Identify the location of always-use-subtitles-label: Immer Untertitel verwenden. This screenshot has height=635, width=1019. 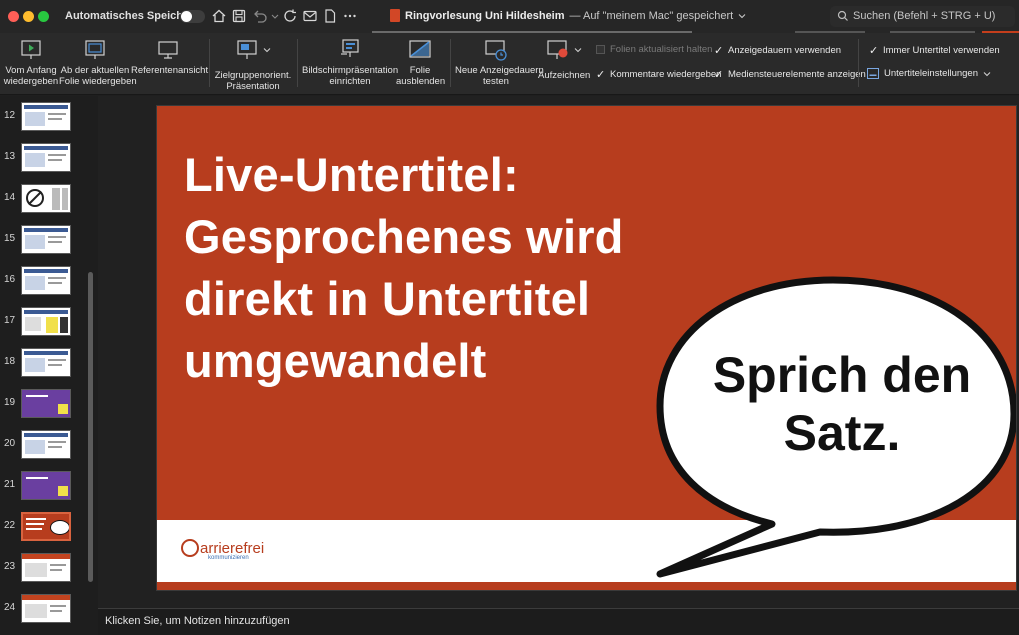
(941, 50).